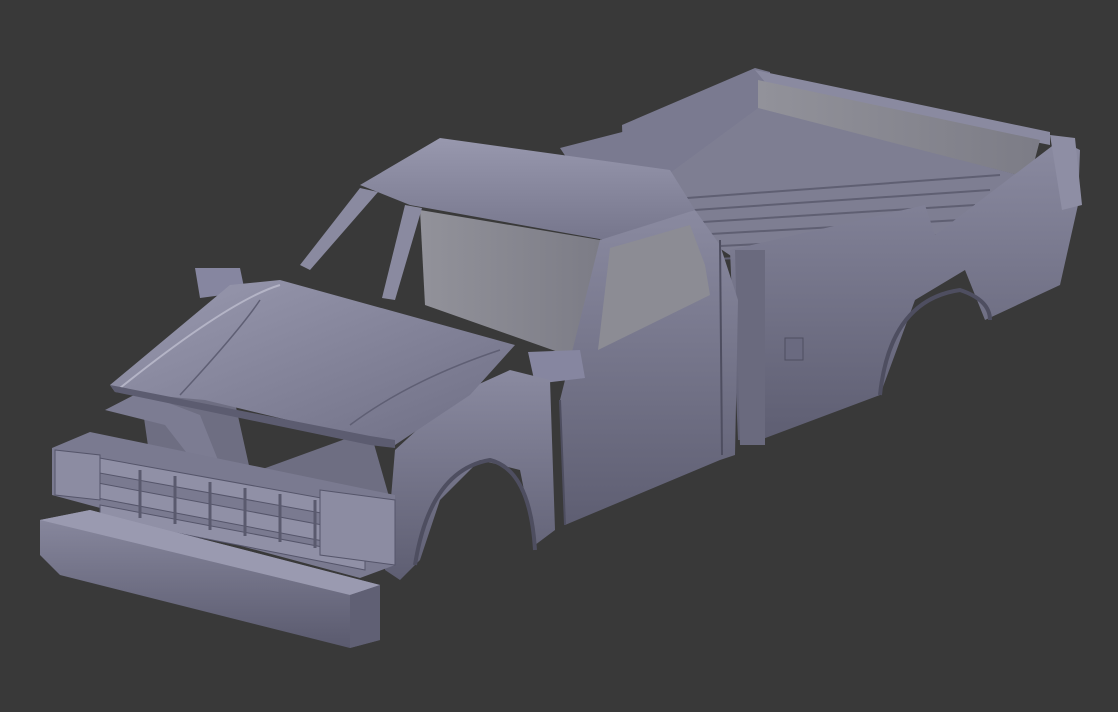 Image resolution: width=1118 pixels, height=712 pixels. I want to click on fuel-door, so click(794, 349).